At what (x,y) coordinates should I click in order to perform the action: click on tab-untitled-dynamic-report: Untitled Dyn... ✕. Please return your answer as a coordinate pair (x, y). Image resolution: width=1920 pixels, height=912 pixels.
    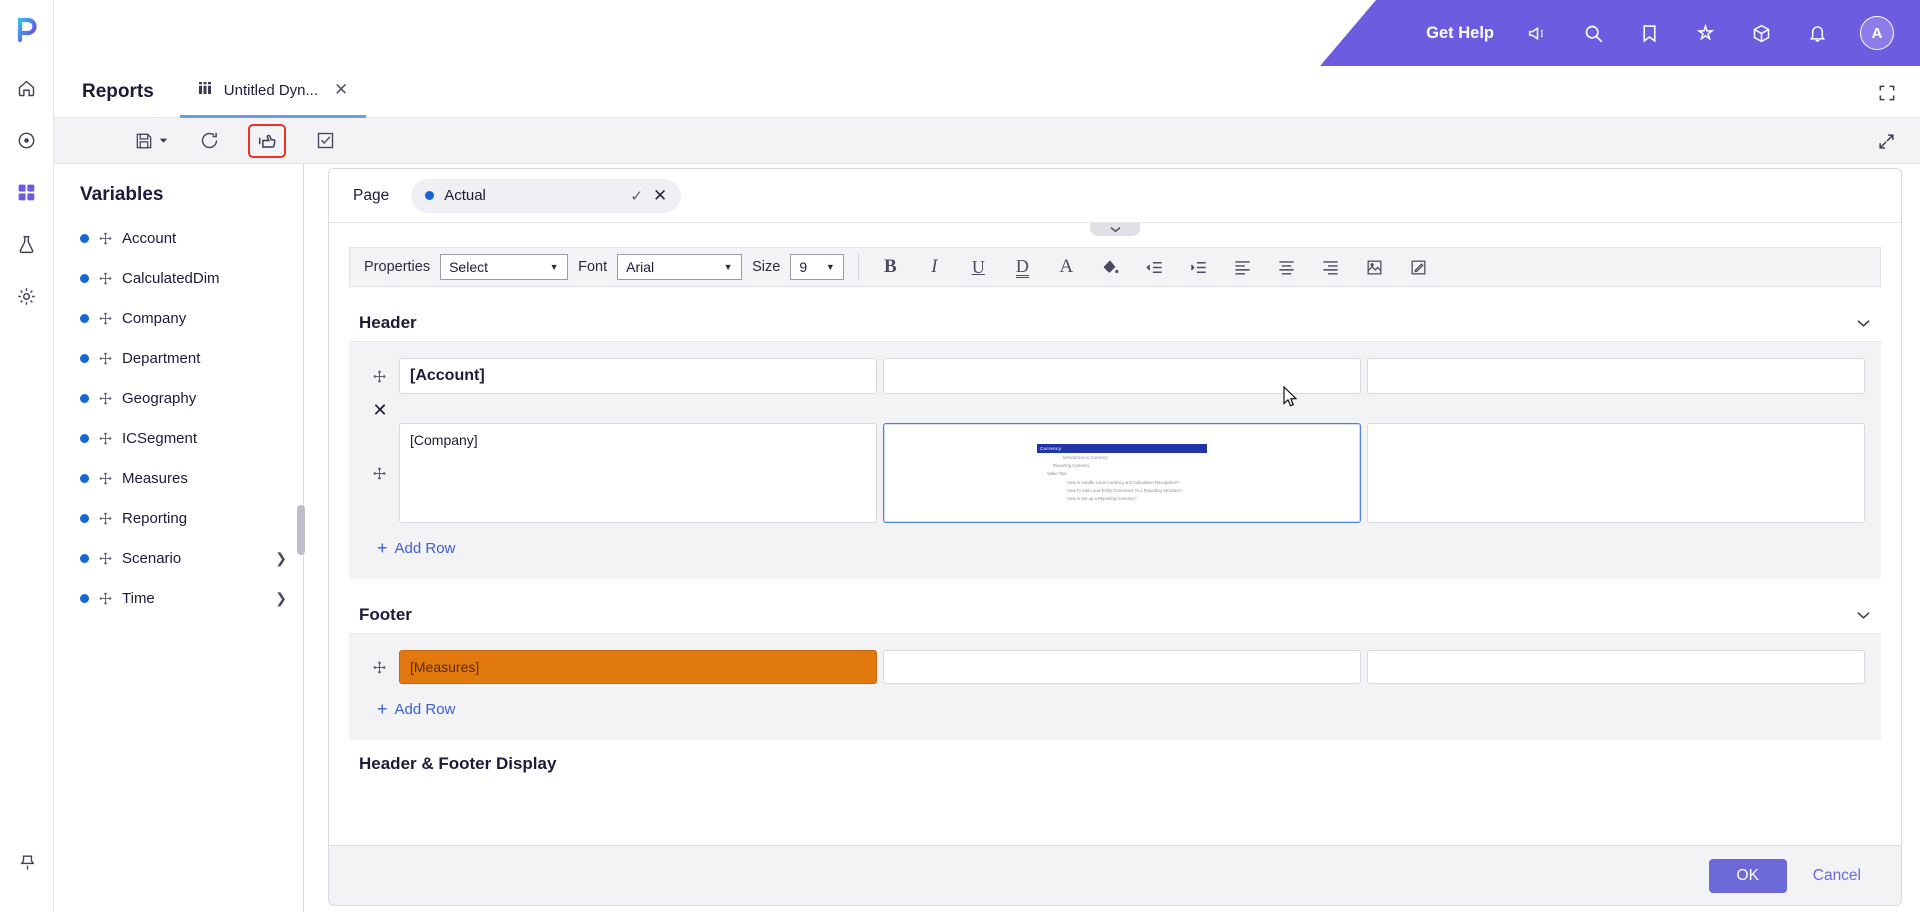
    Looking at the image, I should click on (273, 92).